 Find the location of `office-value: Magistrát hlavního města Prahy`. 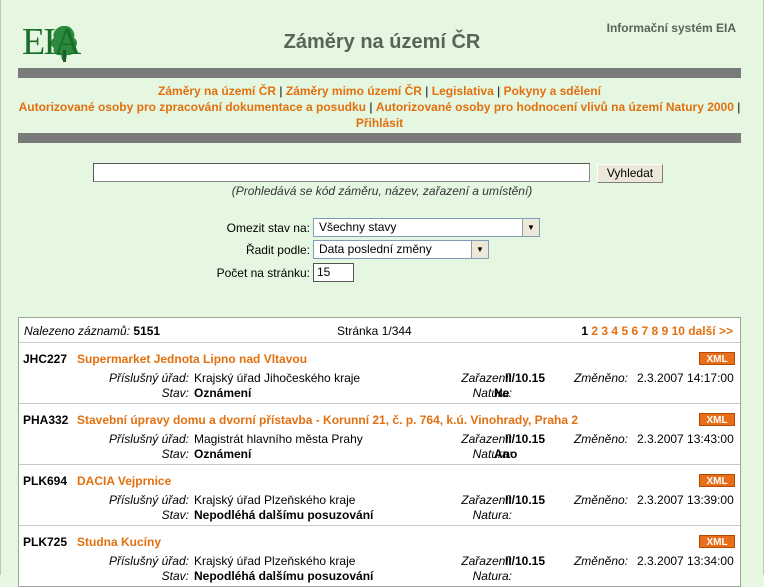

office-value: Magistrát hlavního města Prahy is located at coordinates (278, 439).